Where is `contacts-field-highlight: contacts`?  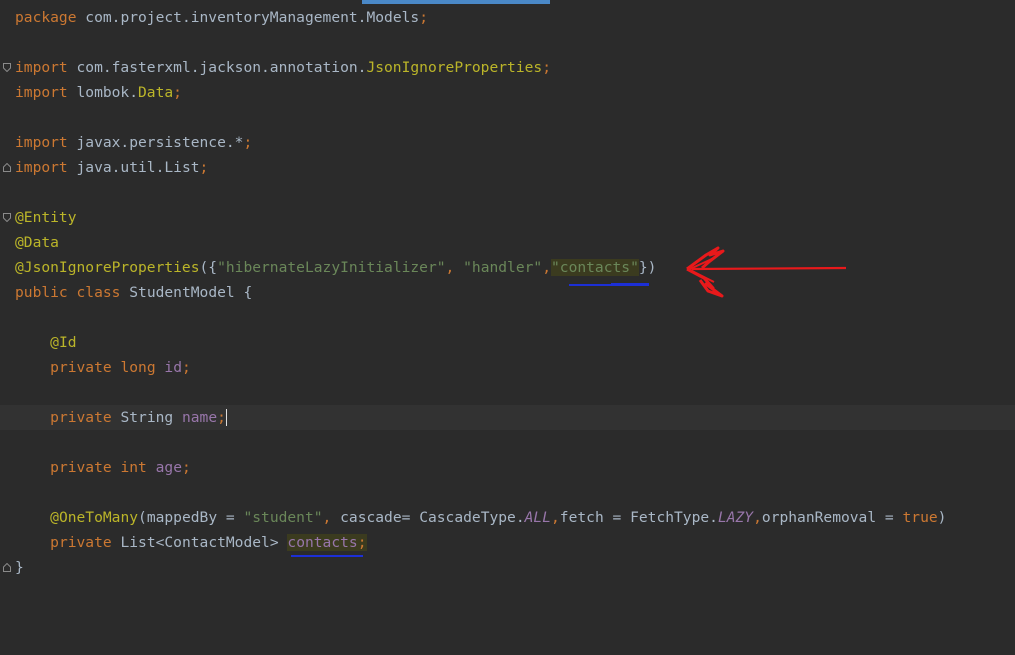
contacts-field-highlight: contacts is located at coordinates (322, 542).